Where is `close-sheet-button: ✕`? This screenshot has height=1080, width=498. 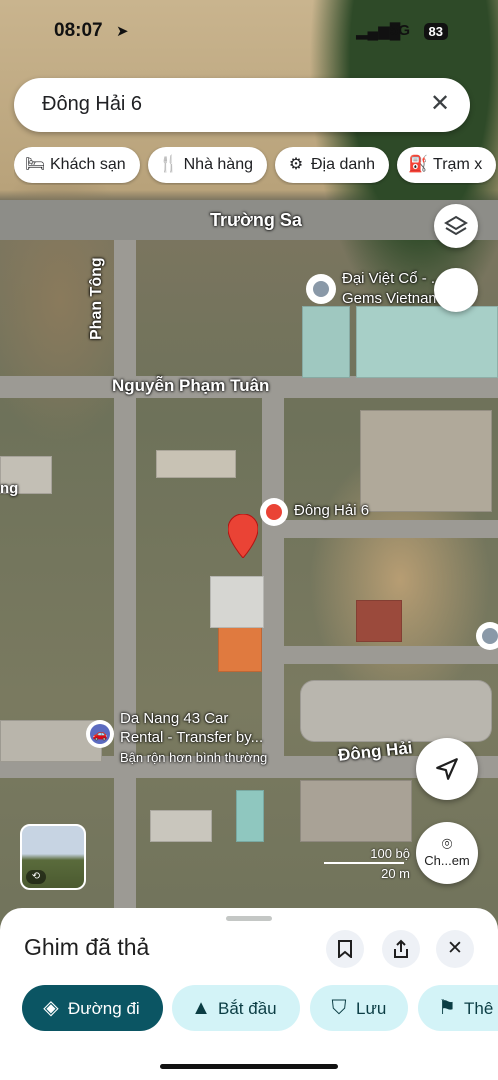
close-sheet-button: ✕ is located at coordinates (455, 949).